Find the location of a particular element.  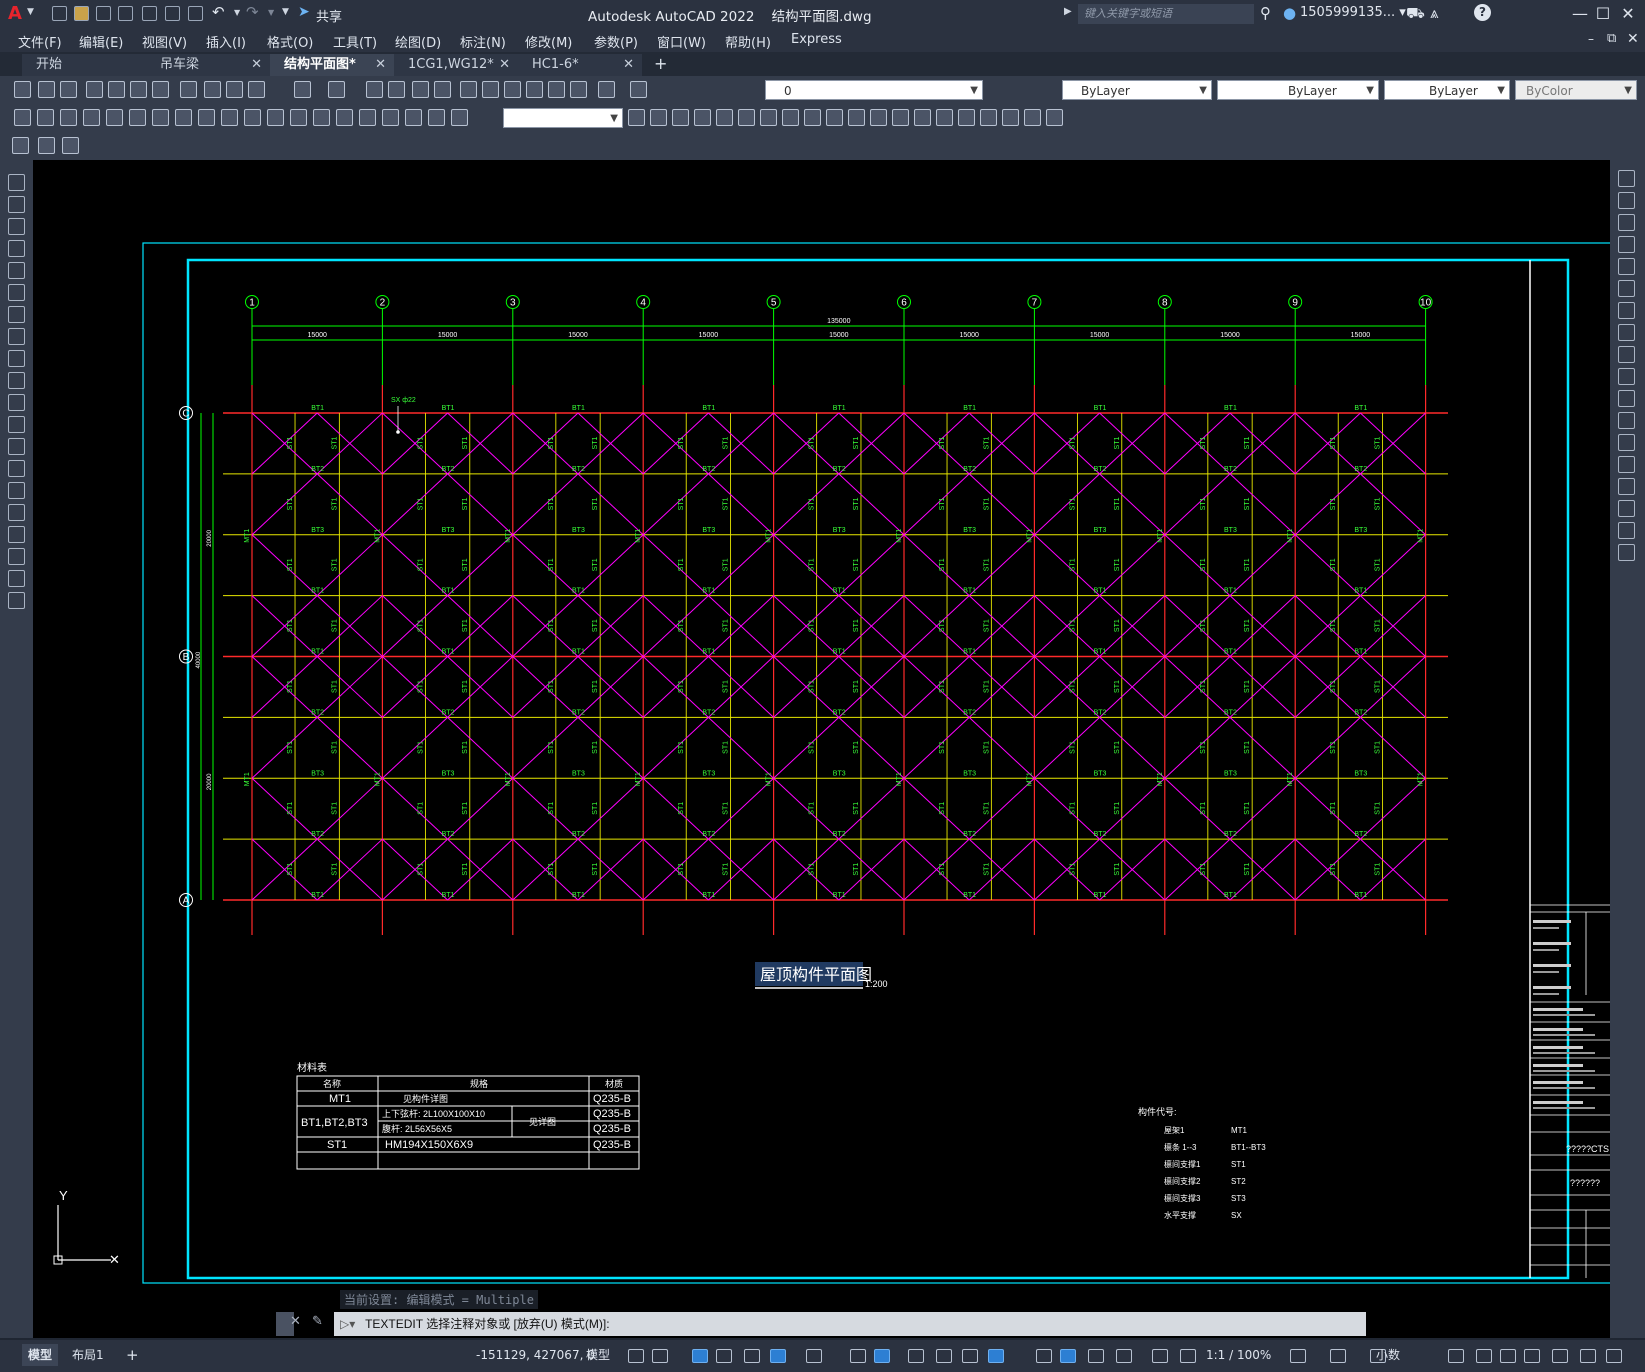

plotstyle-dropdown: ByColor ▼ is located at coordinates (1576, 90).